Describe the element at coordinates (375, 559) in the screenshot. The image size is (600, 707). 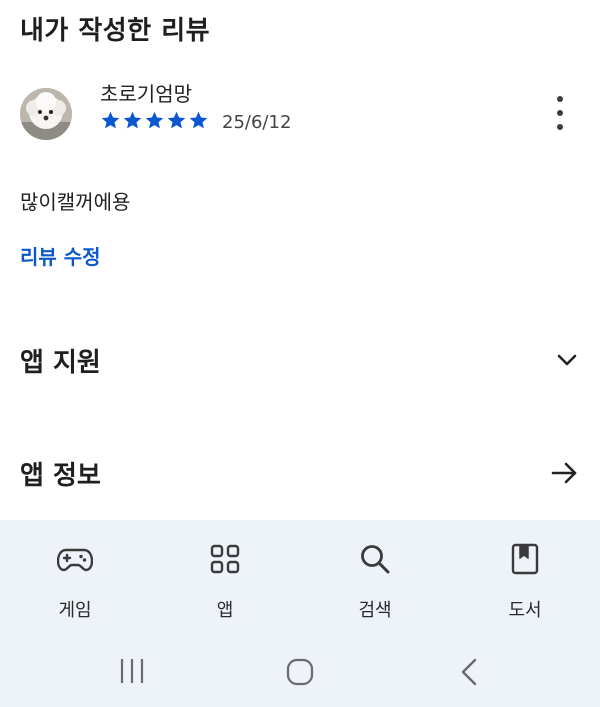
I see `search-icon` at that location.